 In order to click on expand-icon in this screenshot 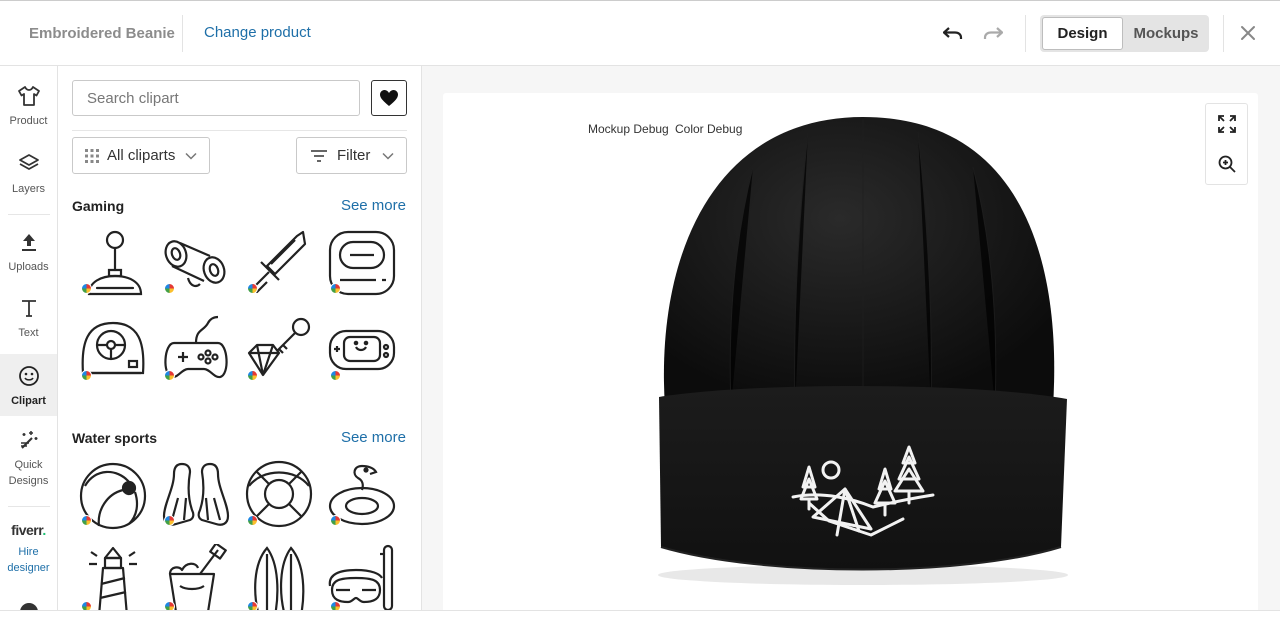, I will do `click(1226, 124)`.